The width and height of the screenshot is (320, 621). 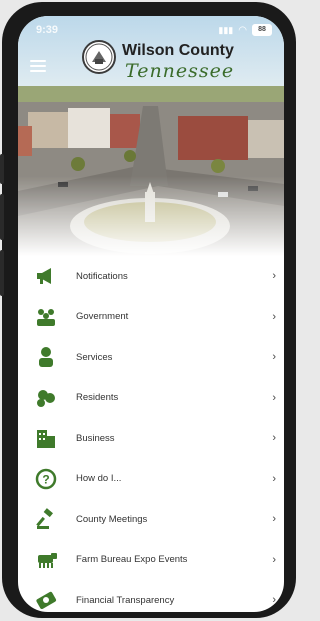 What do you see at coordinates (46, 317) in the screenshot?
I see `people-group-icon` at bounding box center [46, 317].